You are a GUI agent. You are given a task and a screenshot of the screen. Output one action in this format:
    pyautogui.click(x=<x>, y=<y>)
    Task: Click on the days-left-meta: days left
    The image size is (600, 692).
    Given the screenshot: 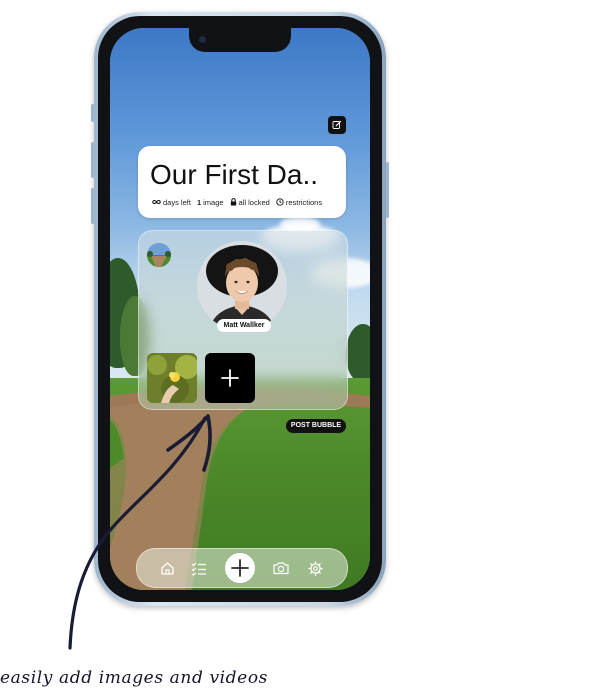 What is the action you would take?
    pyautogui.click(x=171, y=202)
    